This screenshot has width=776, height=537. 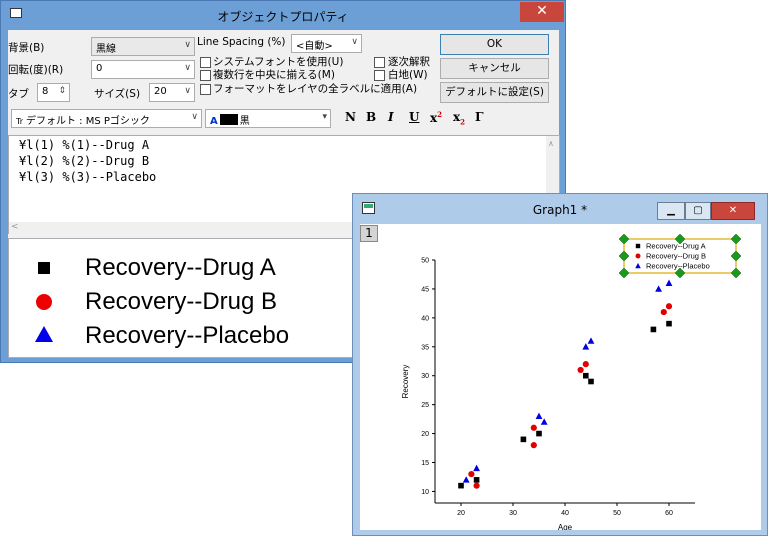 I want to click on center-multiline-label: 複数行を中央に揃える(M), so click(x=274, y=75).